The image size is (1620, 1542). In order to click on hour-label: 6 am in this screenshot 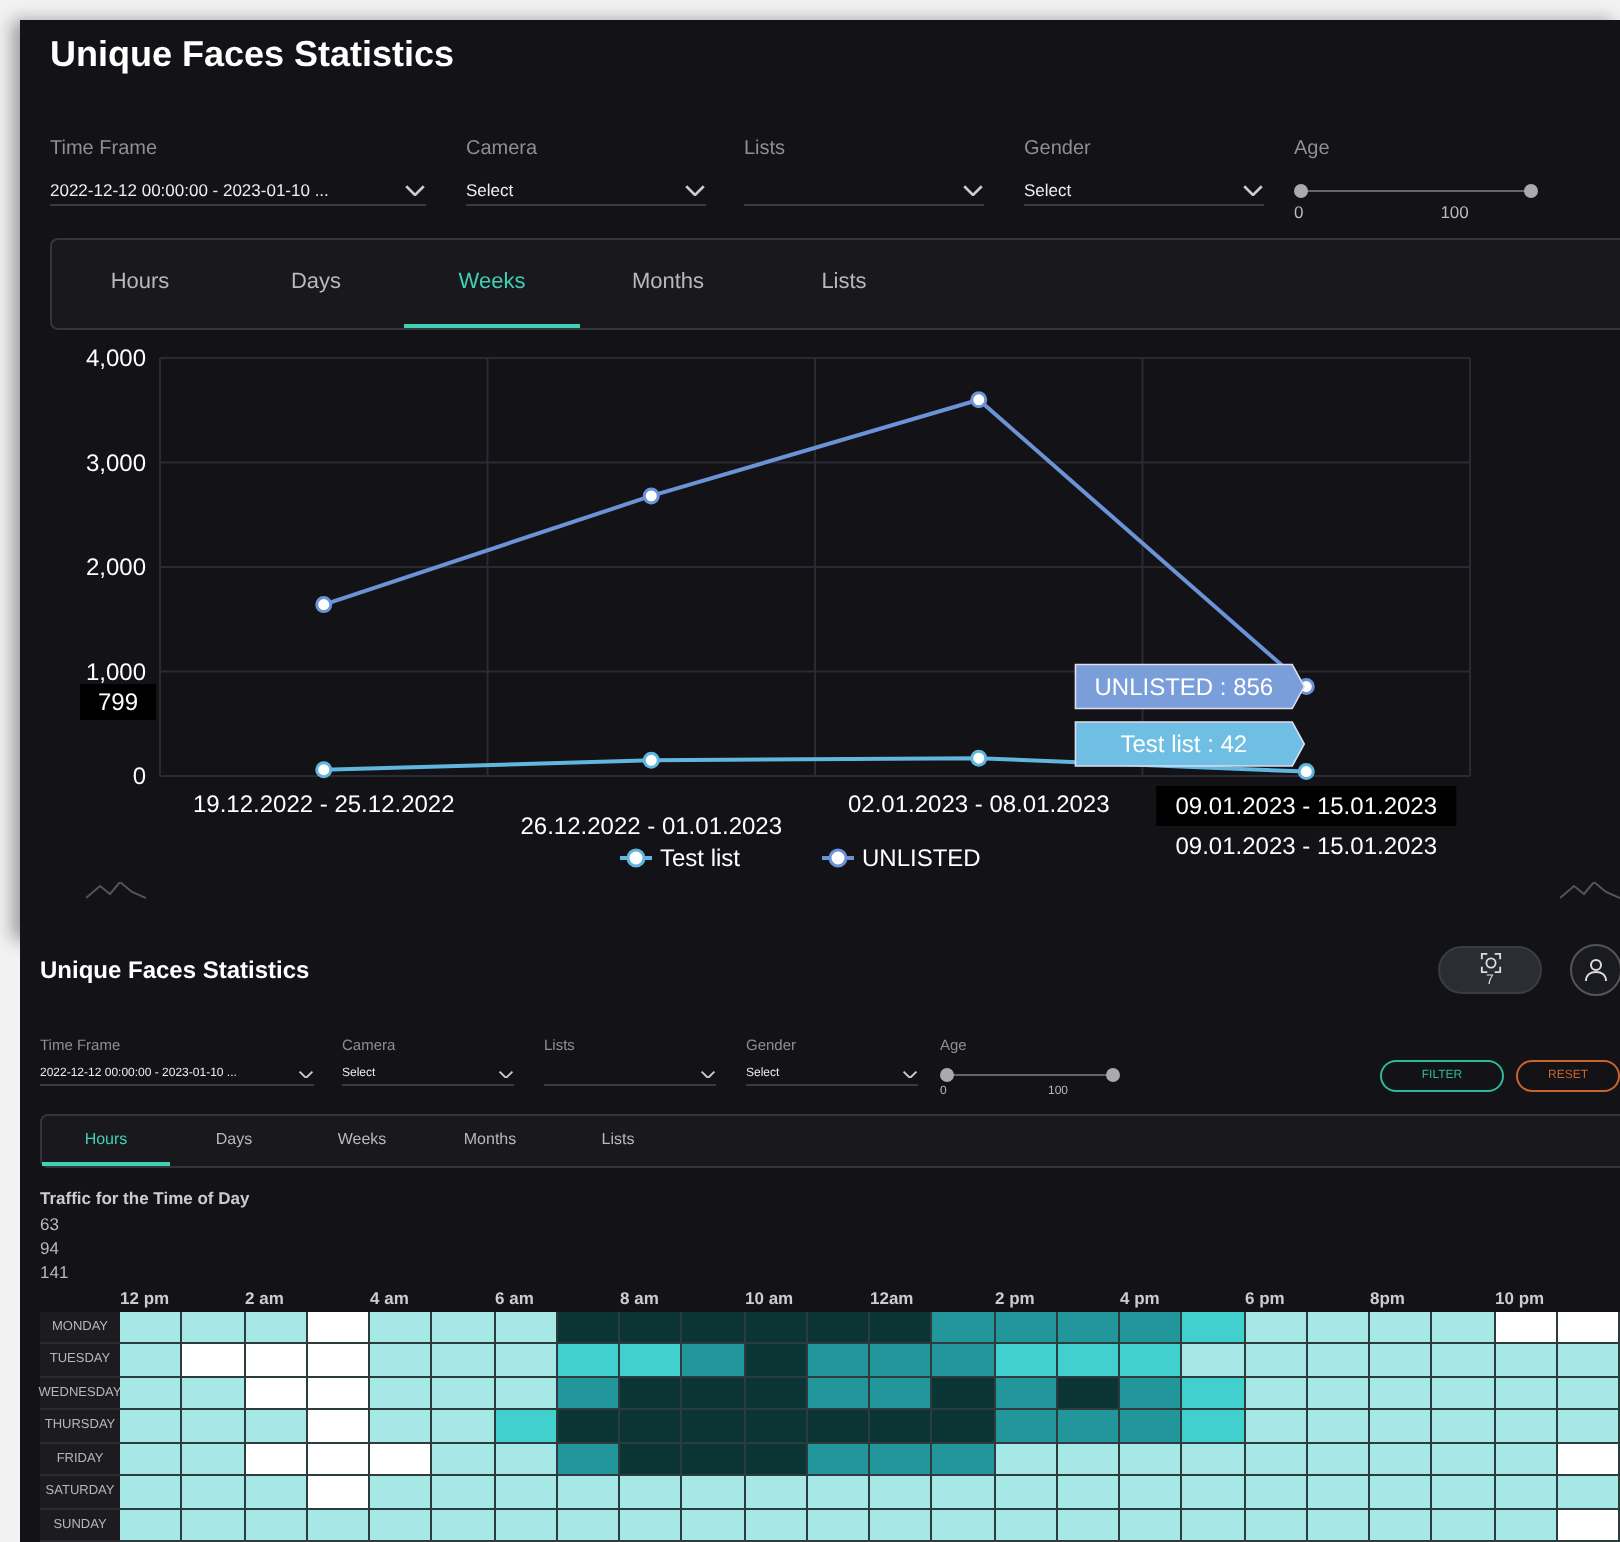, I will do `click(514, 1297)`.